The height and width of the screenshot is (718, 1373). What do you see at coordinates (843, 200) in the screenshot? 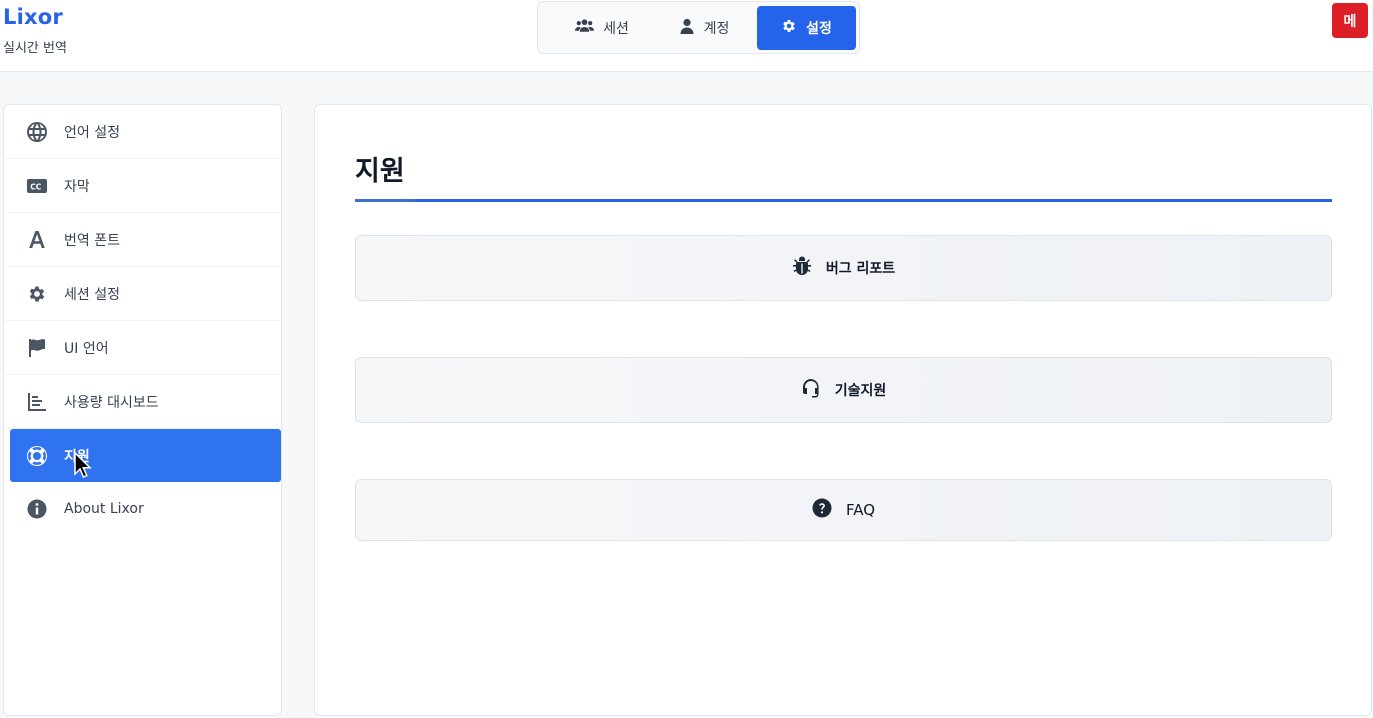
I see `title-divider` at bounding box center [843, 200].